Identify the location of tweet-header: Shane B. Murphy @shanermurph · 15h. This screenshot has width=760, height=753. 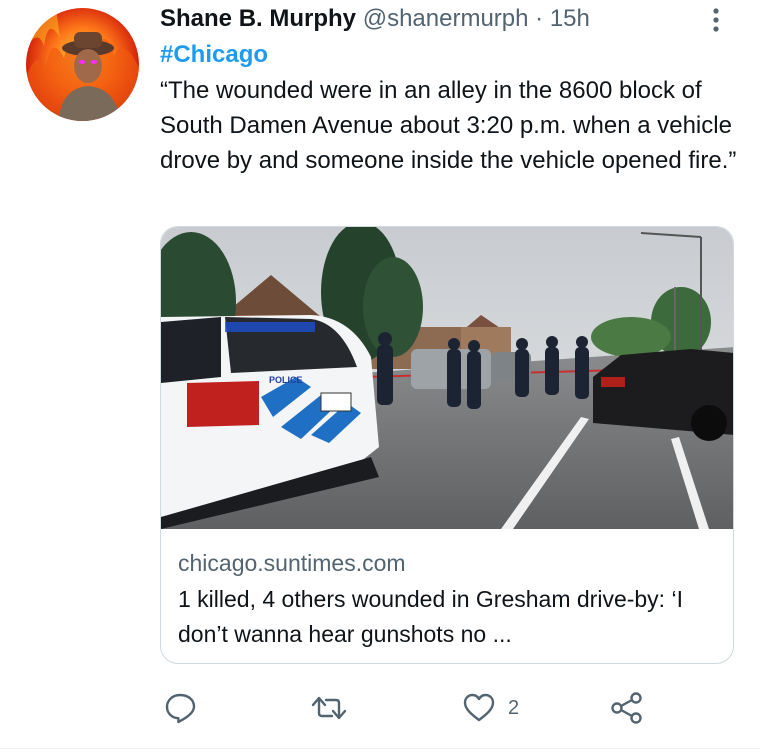
(375, 19).